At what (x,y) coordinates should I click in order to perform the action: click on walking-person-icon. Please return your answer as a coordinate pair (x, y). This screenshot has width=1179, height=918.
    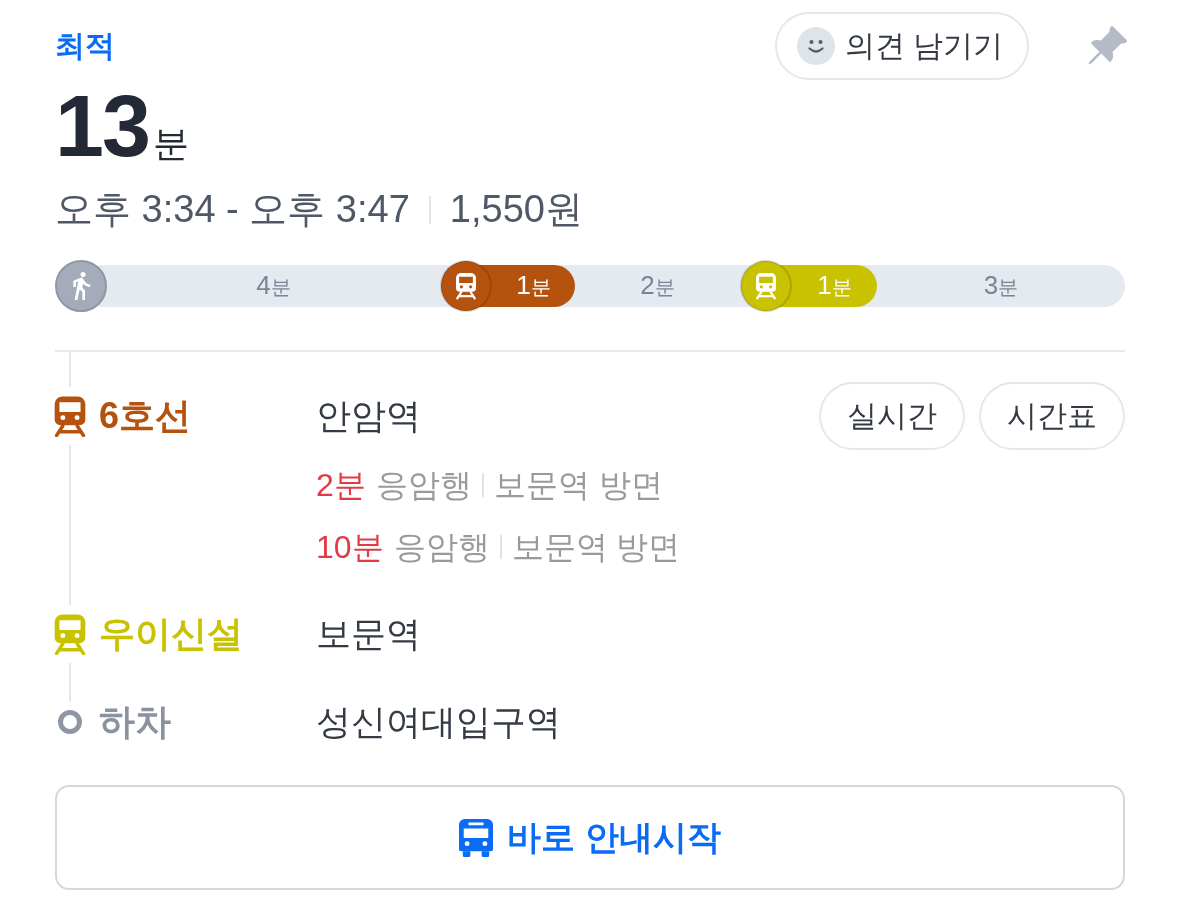
    Looking at the image, I should click on (81, 286).